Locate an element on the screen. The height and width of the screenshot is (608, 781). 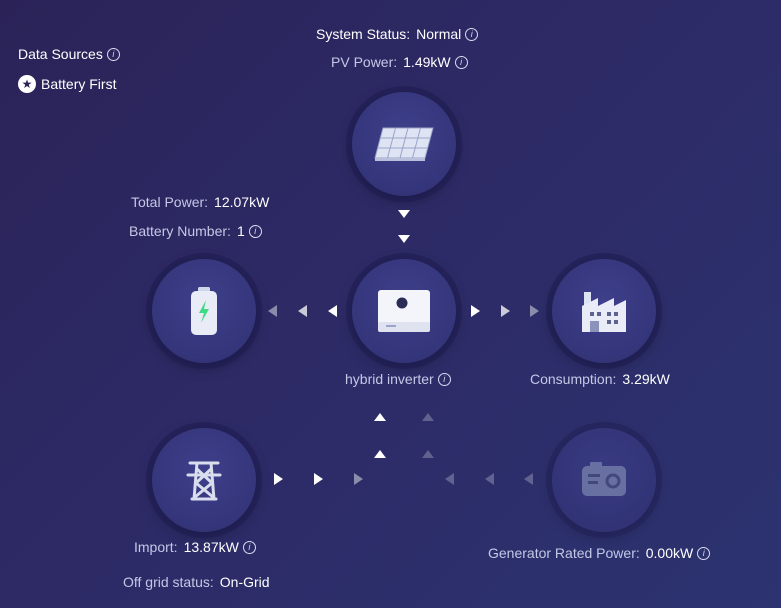
inverter-node is located at coordinates (404, 311).